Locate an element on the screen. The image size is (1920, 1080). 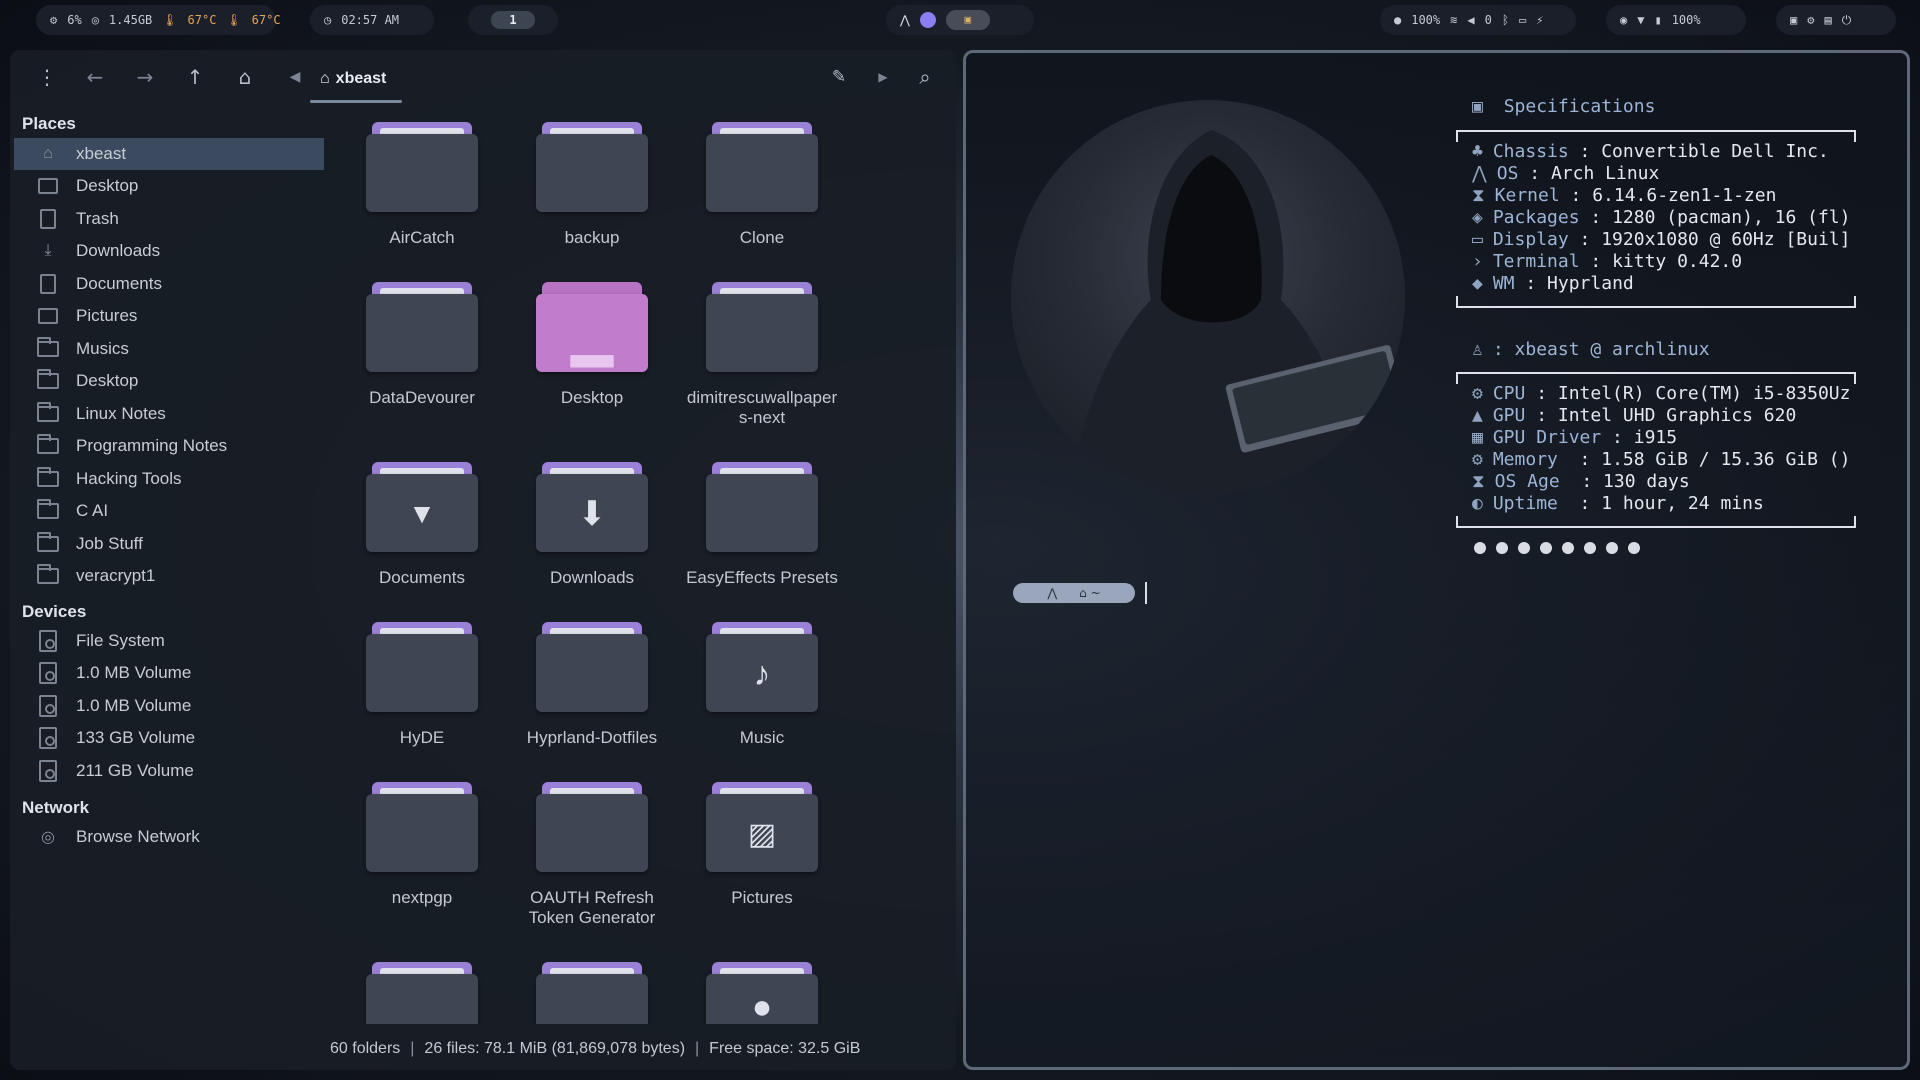
sidebar-item-musics: Musics is located at coordinates (169, 349).